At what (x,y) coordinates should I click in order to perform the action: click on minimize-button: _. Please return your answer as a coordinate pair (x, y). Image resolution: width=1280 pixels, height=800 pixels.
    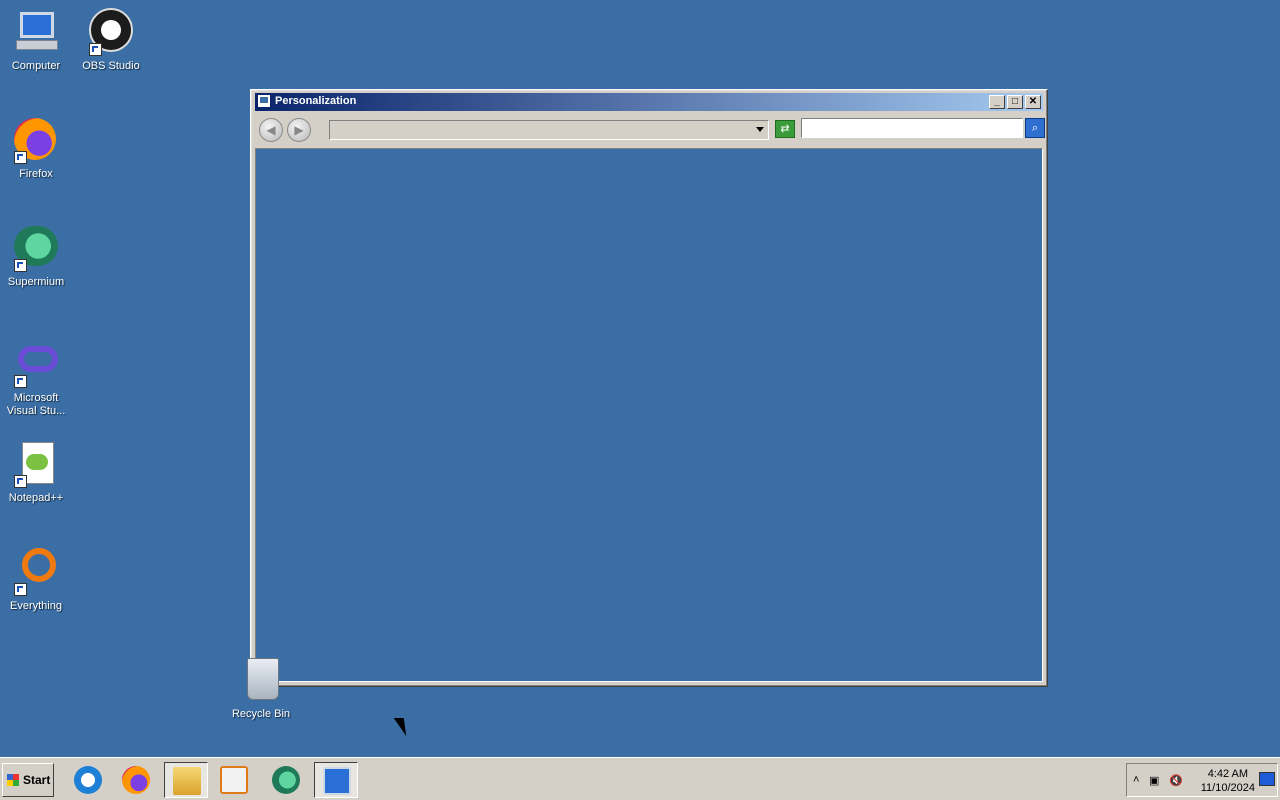
    Looking at the image, I should click on (997, 102).